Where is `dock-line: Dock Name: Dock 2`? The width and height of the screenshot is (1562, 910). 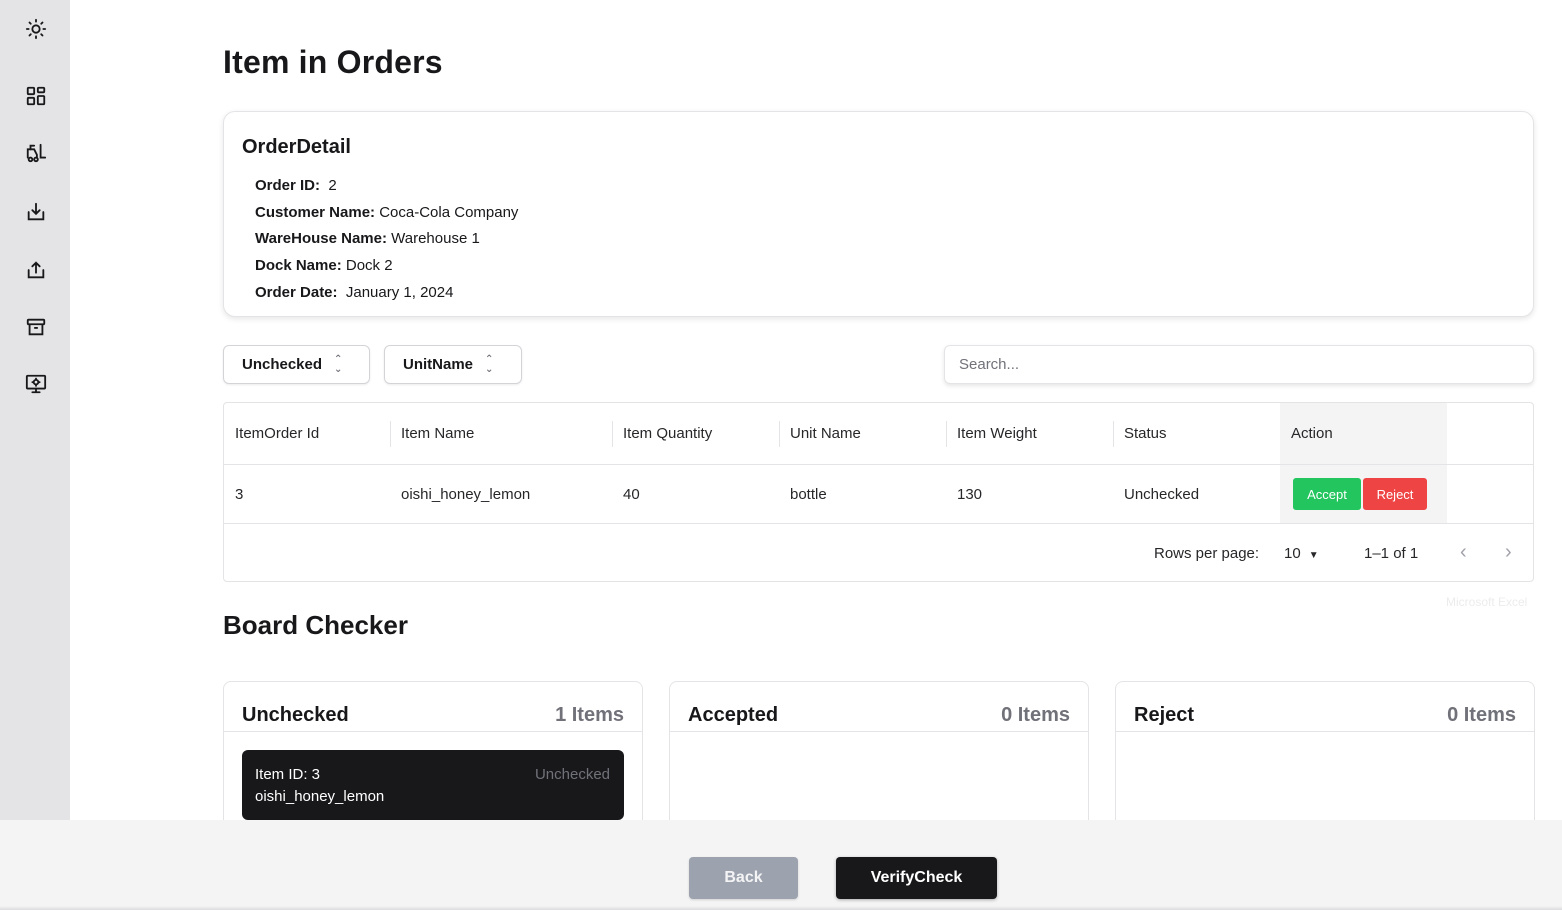
dock-line: Dock Name: Dock 2 is located at coordinates (324, 265).